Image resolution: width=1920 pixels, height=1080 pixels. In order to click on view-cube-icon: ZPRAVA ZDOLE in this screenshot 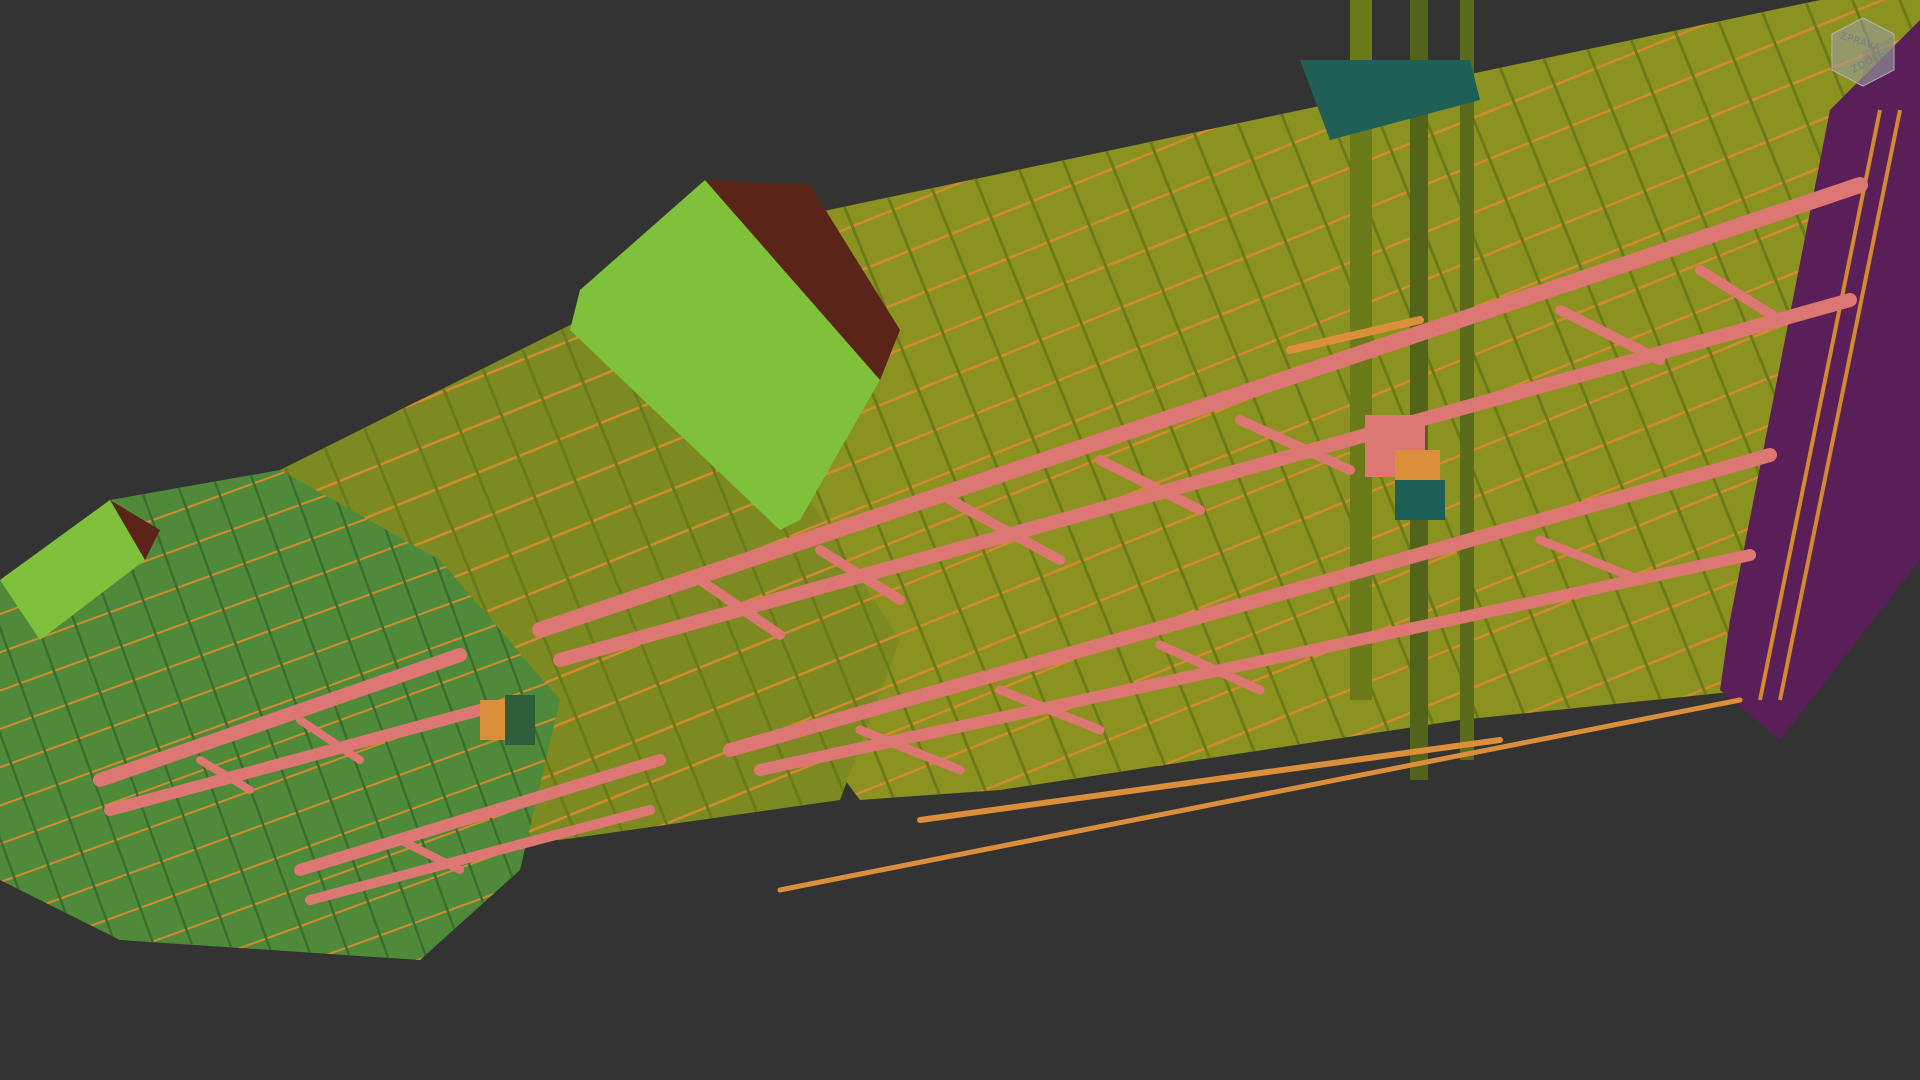, I will do `click(1863, 52)`.